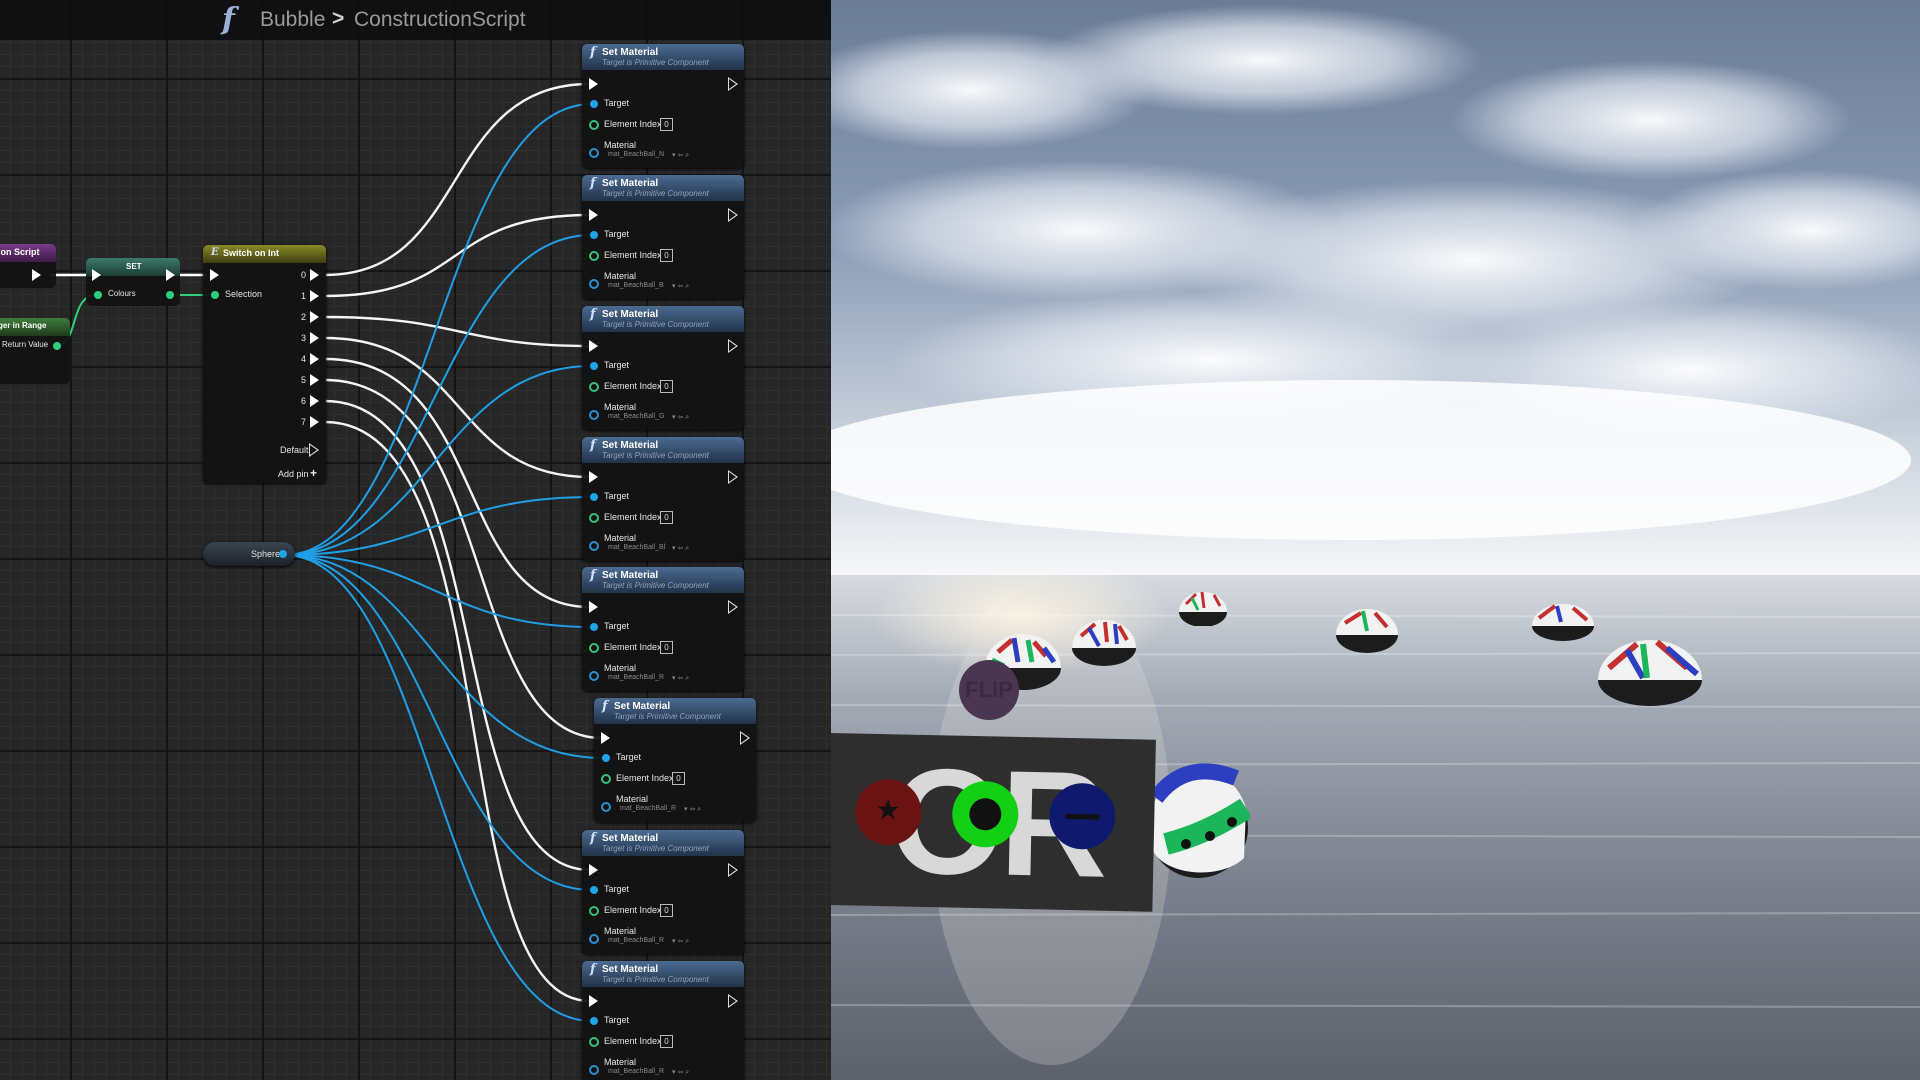 The height and width of the screenshot is (1080, 1920). I want to click on material-dropdown: mat_BeachBall_Bl, so click(636, 547).